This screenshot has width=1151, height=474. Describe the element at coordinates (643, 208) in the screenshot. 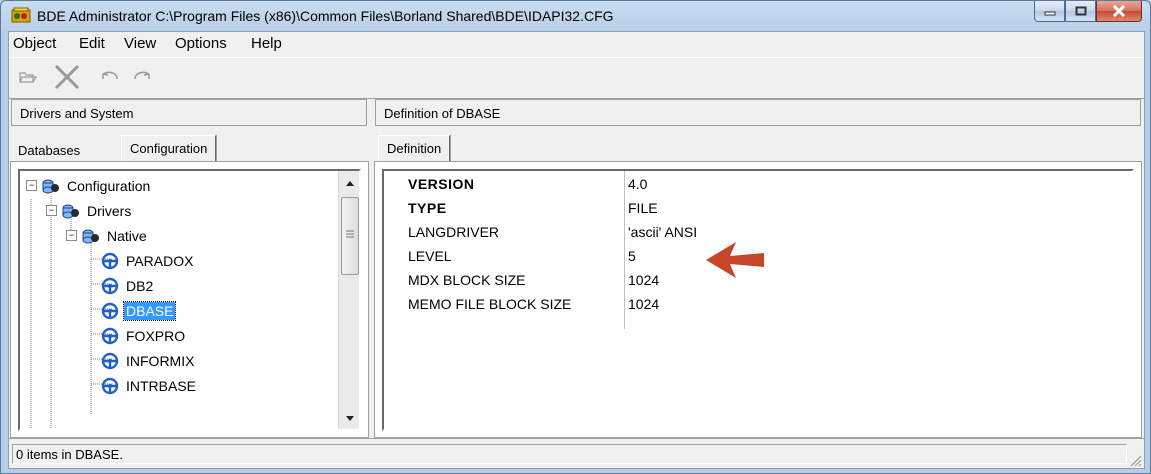

I see `property-value: FILE` at that location.